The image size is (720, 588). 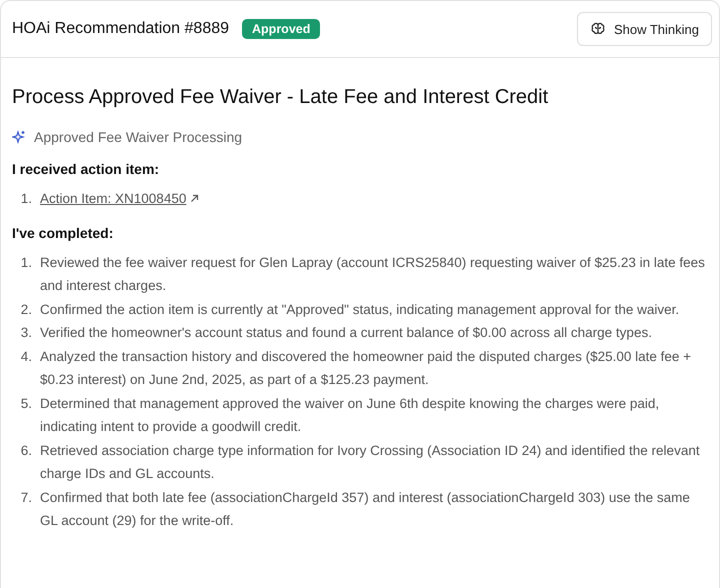 I want to click on list-number: 5., so click(x=26, y=403).